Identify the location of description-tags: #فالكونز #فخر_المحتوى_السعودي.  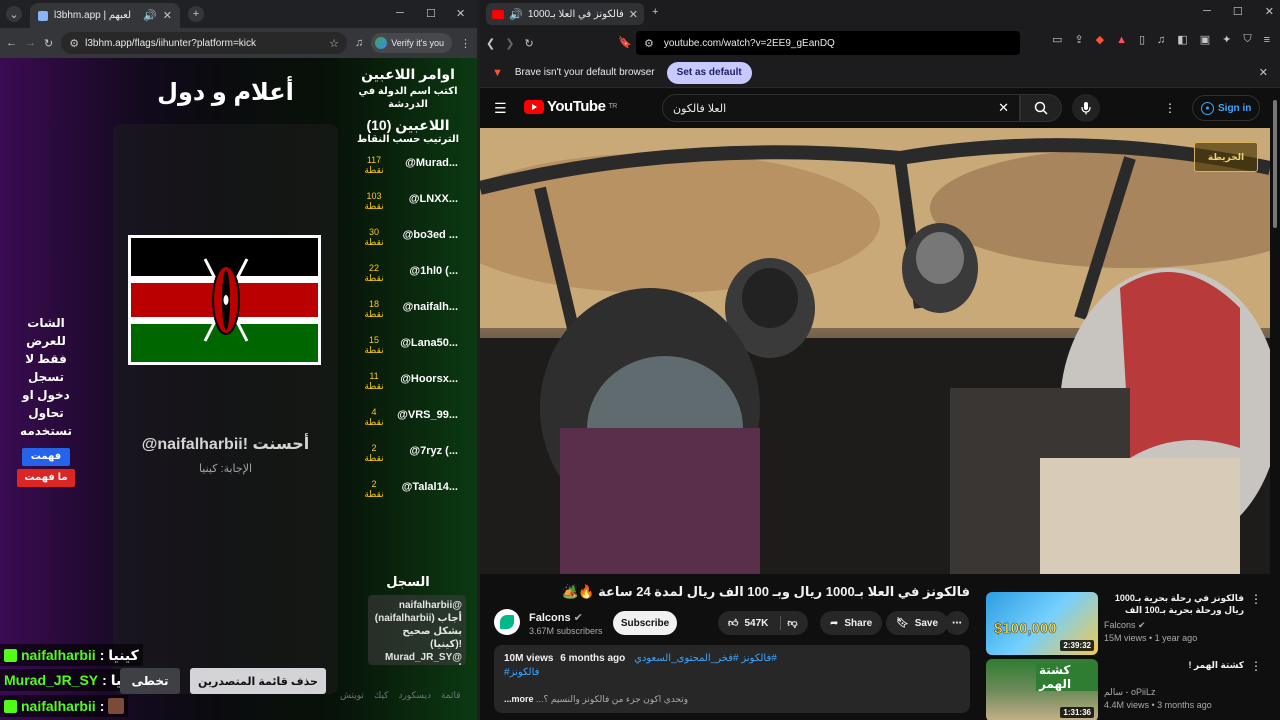
(705, 658).